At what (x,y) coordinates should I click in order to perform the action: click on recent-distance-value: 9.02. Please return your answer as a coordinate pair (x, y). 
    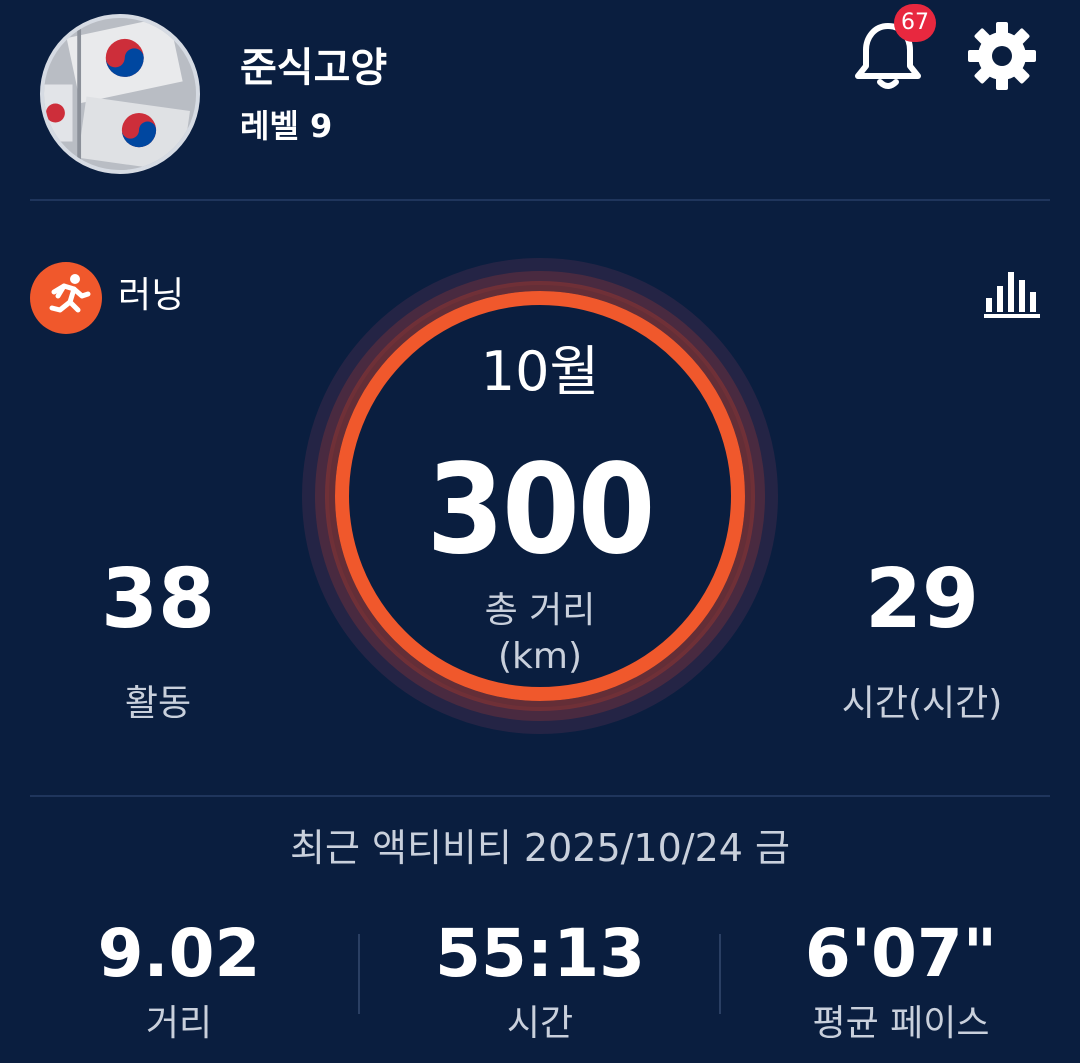
    Looking at the image, I should click on (179, 953).